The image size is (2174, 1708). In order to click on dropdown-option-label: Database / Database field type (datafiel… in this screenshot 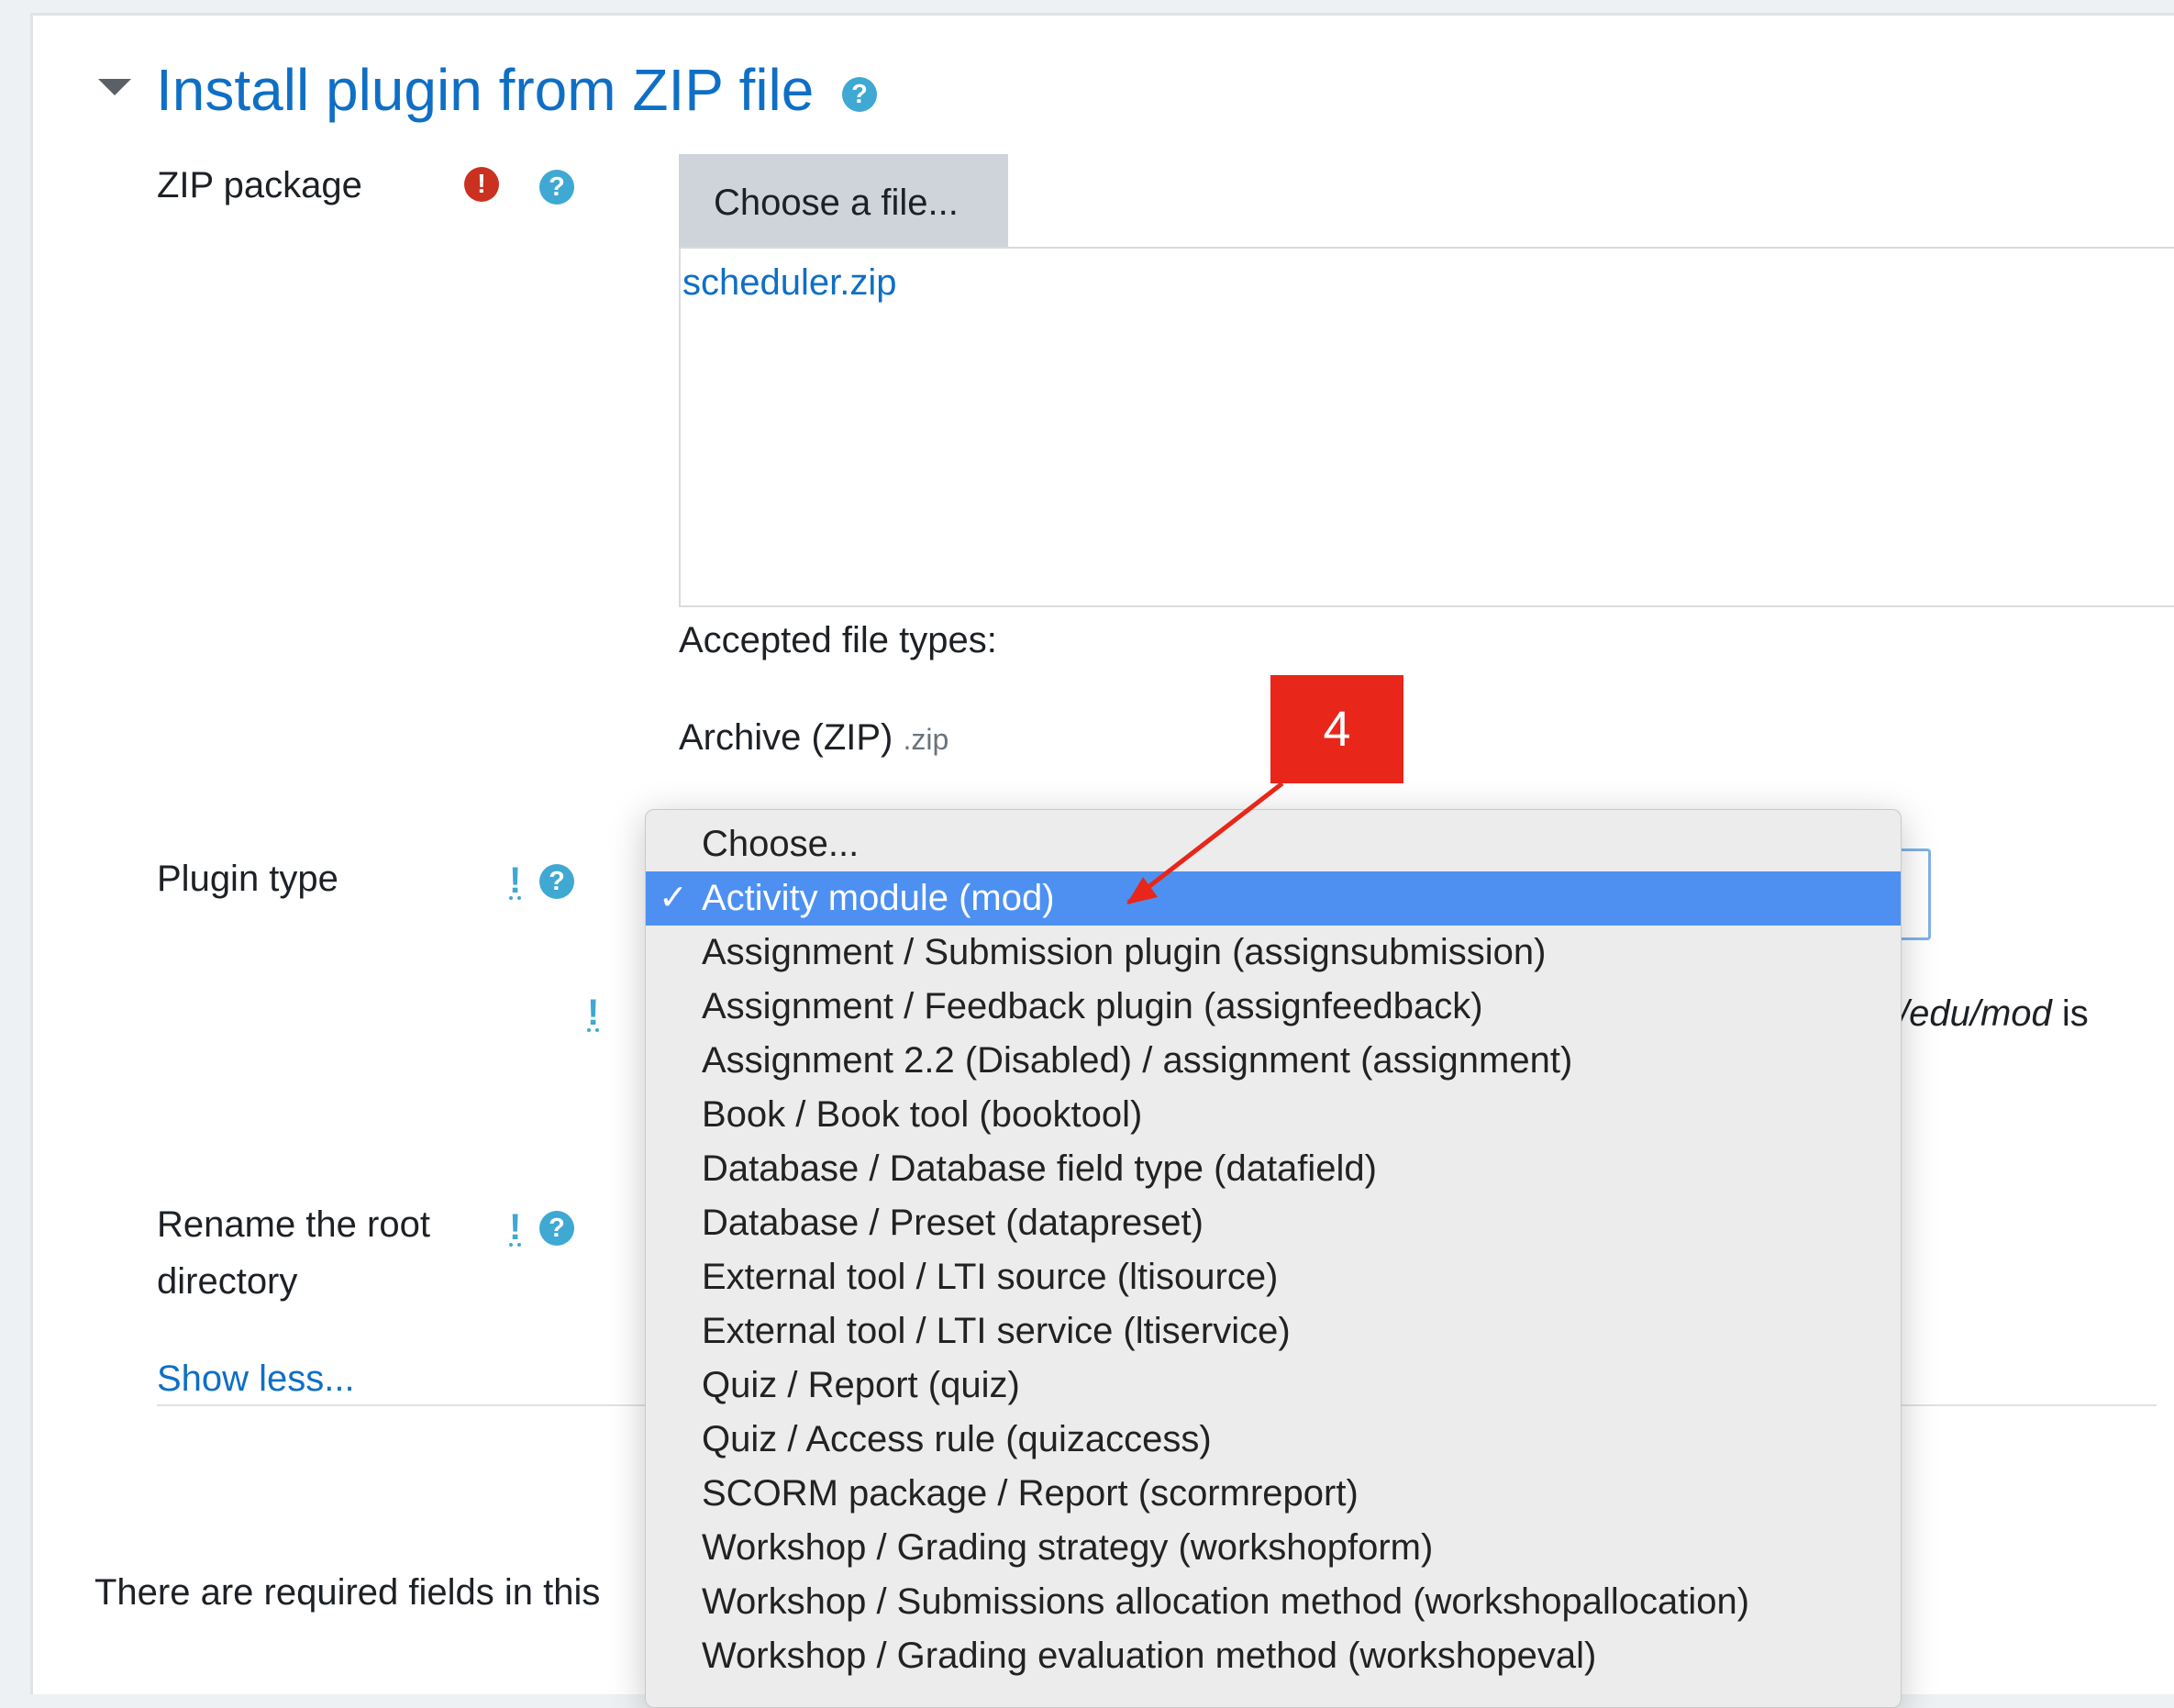, I will do `click(1039, 1168)`.